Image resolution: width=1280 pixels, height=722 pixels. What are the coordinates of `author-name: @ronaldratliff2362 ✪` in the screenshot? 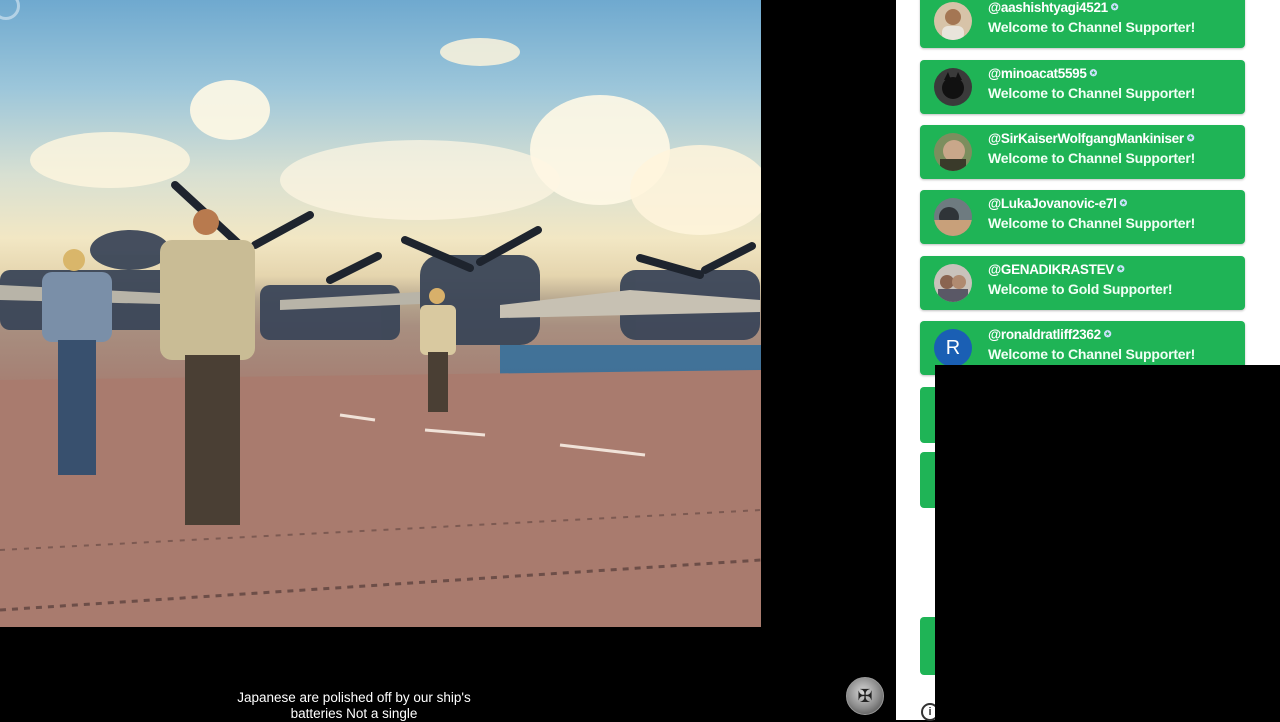 It's located at (1049, 334).